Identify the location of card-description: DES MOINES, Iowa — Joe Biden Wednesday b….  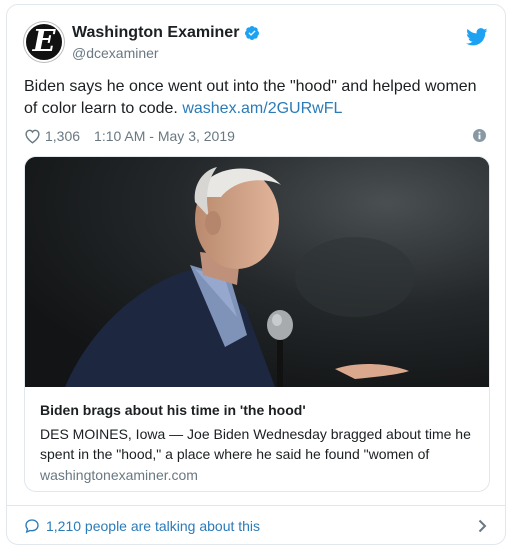
(255, 444).